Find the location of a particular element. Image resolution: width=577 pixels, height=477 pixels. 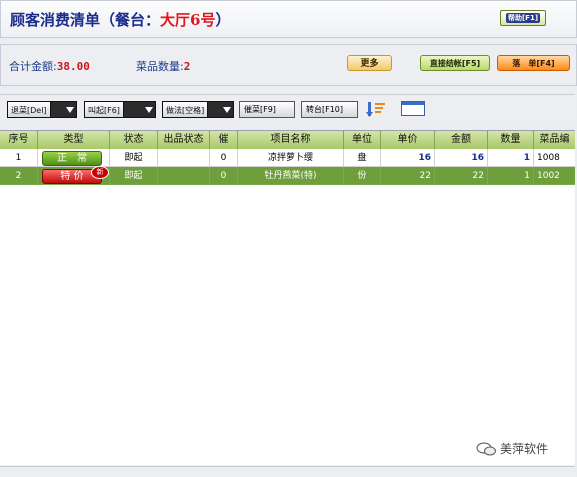

cell-type: 特 价 新 is located at coordinates (74, 175).